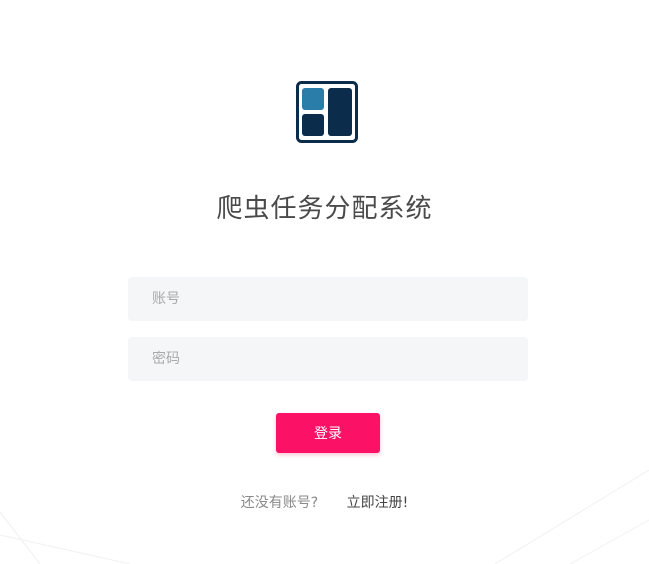 This screenshot has width=649, height=564. What do you see at coordinates (324, 502) in the screenshot?
I see `register-prompt: 还没有账号? 立即注册!` at bounding box center [324, 502].